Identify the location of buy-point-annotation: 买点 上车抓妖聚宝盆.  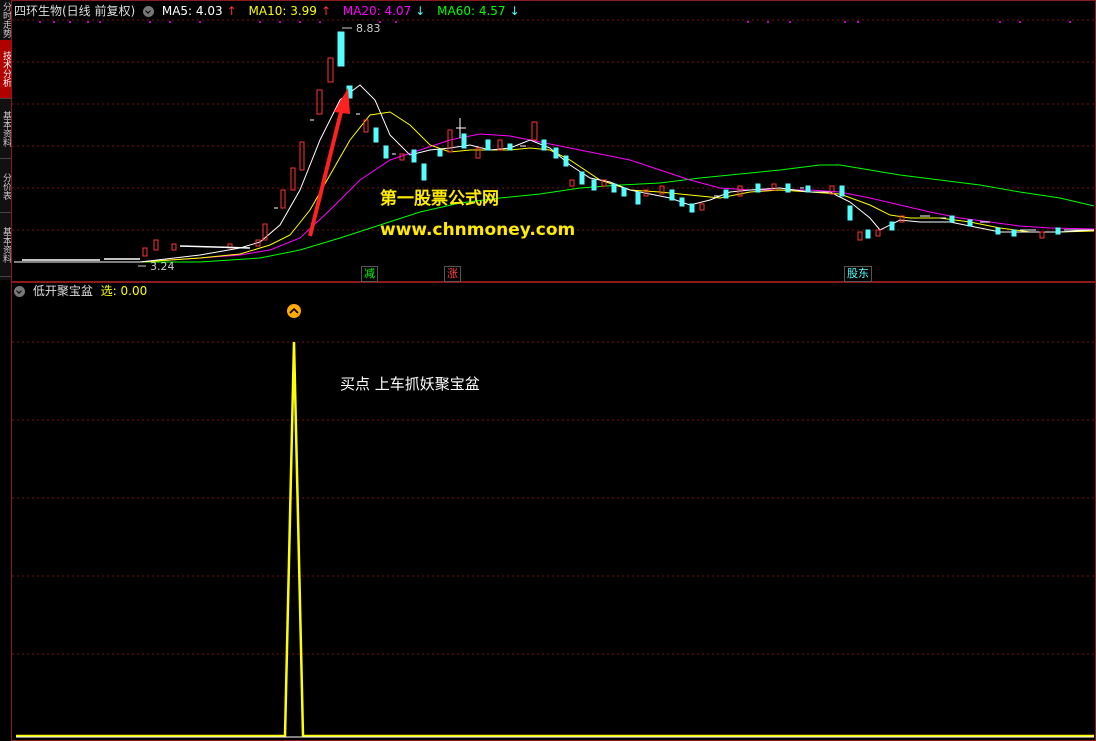
(410, 384).